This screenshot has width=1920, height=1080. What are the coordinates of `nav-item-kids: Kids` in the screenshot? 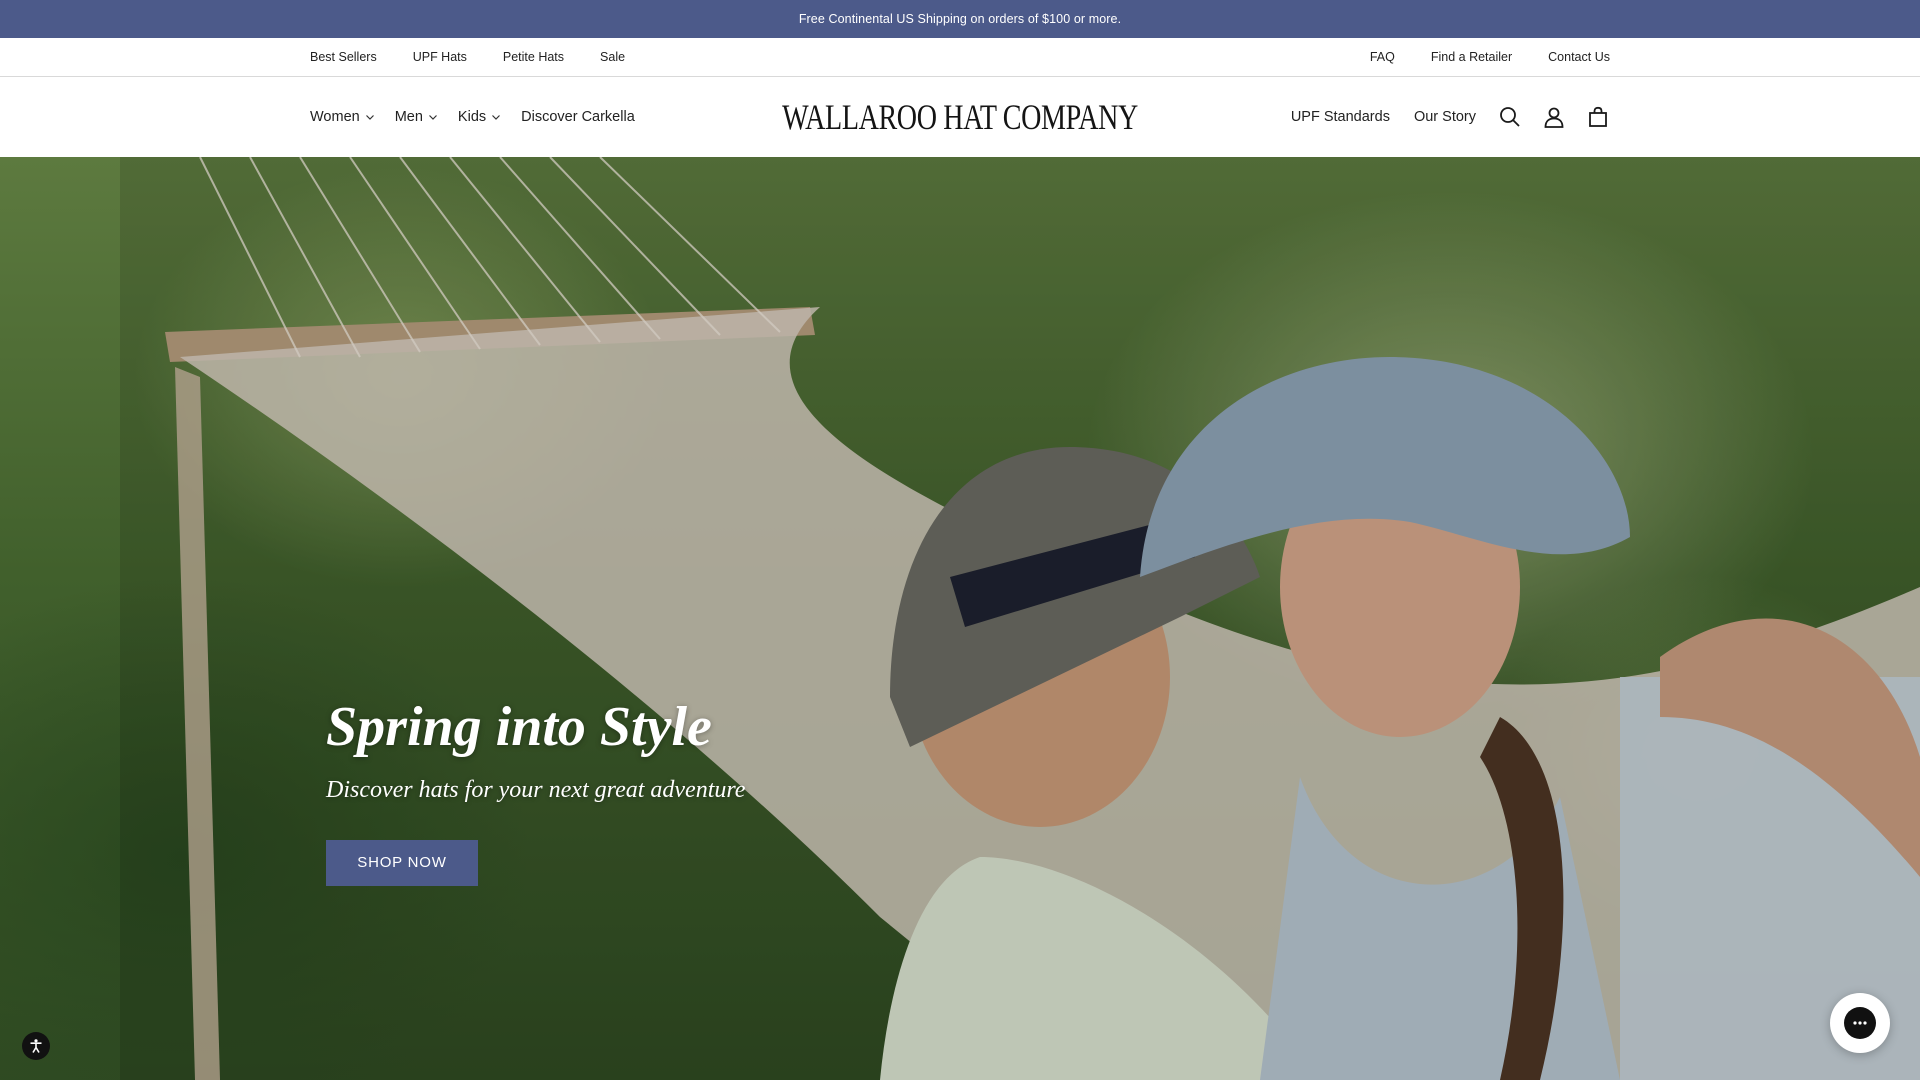 It's located at (479, 117).